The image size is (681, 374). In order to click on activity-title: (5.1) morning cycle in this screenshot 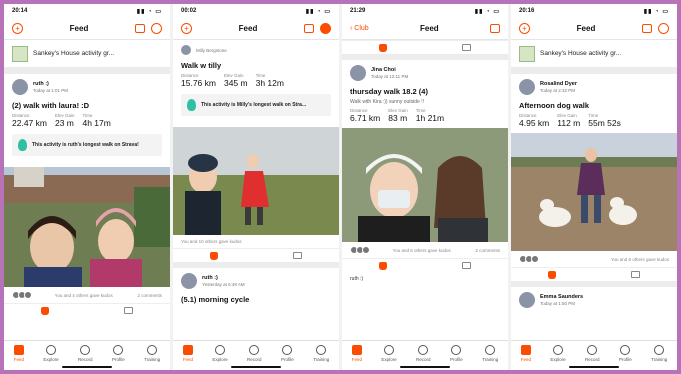, I will do `click(256, 299)`.